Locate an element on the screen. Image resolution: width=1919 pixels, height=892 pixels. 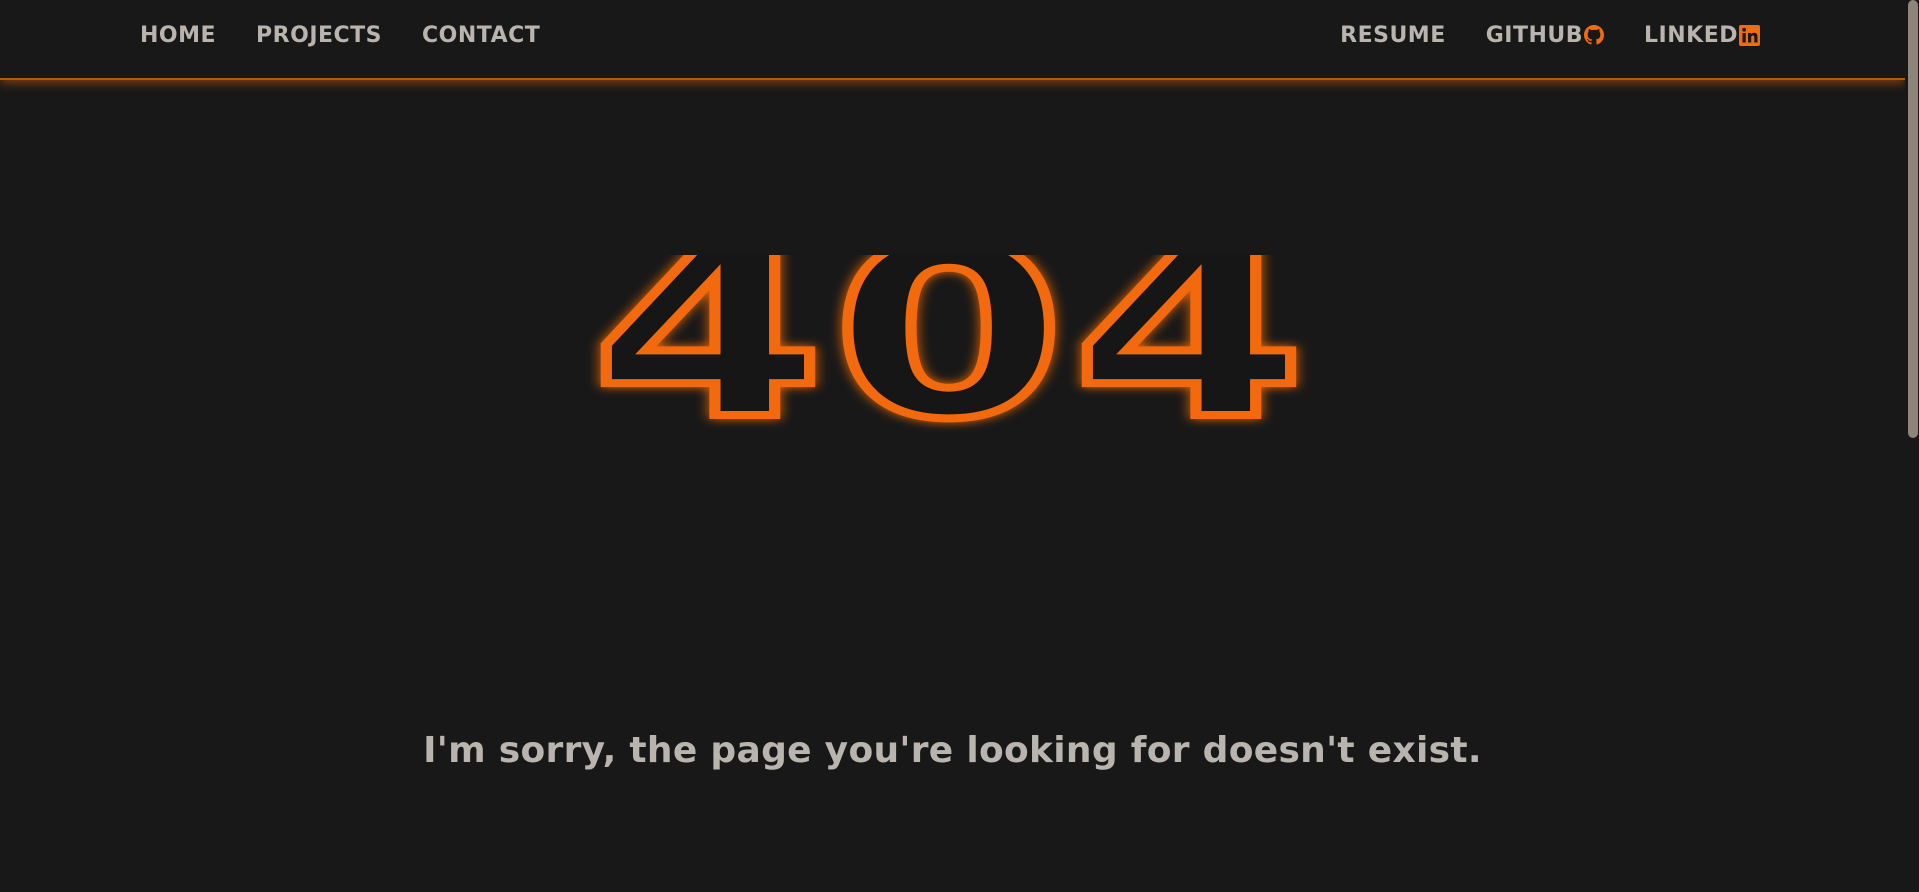
error-code-text: 404 is located at coordinates (952, 363).